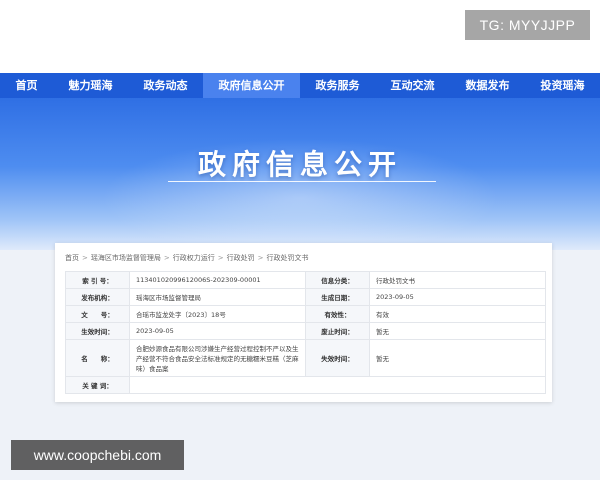  What do you see at coordinates (337, 85) in the screenshot?
I see `nav-item-services: 政务服务` at bounding box center [337, 85].